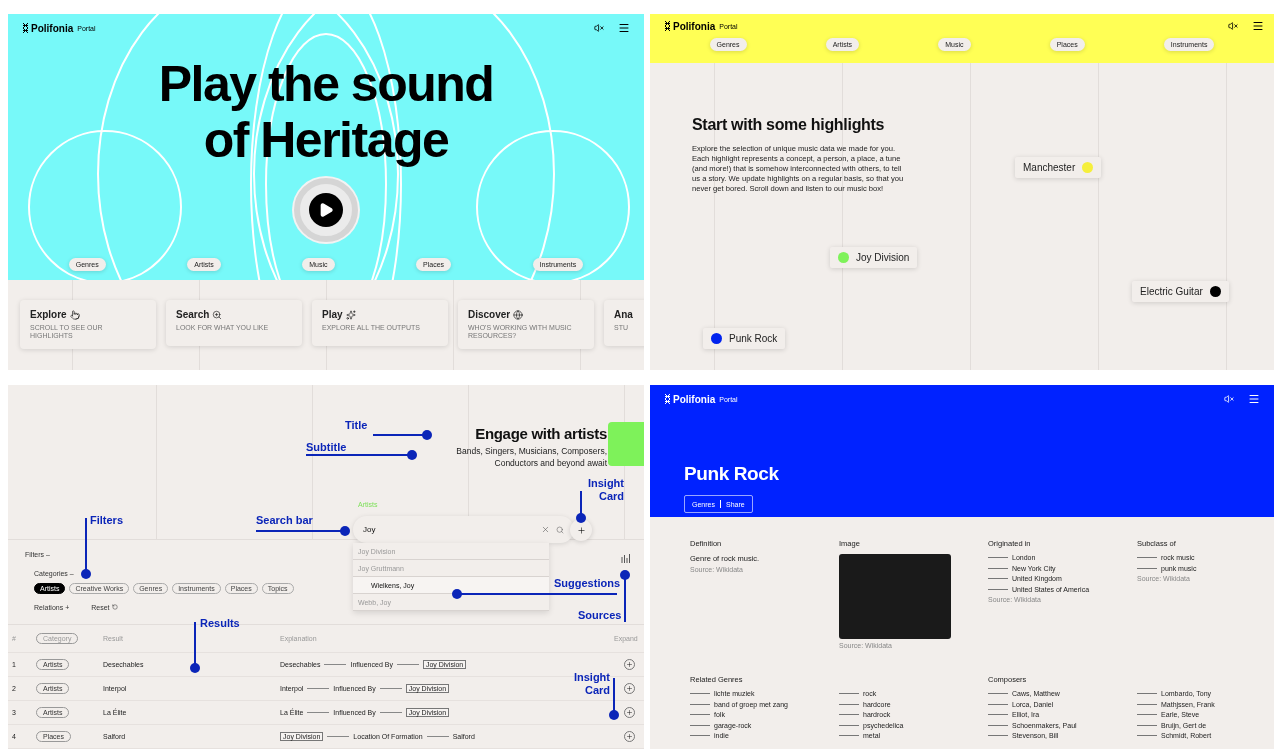 The image size is (1274, 749). Describe the element at coordinates (587, 583) in the screenshot. I see `annotation-label: Suggestions` at that location.